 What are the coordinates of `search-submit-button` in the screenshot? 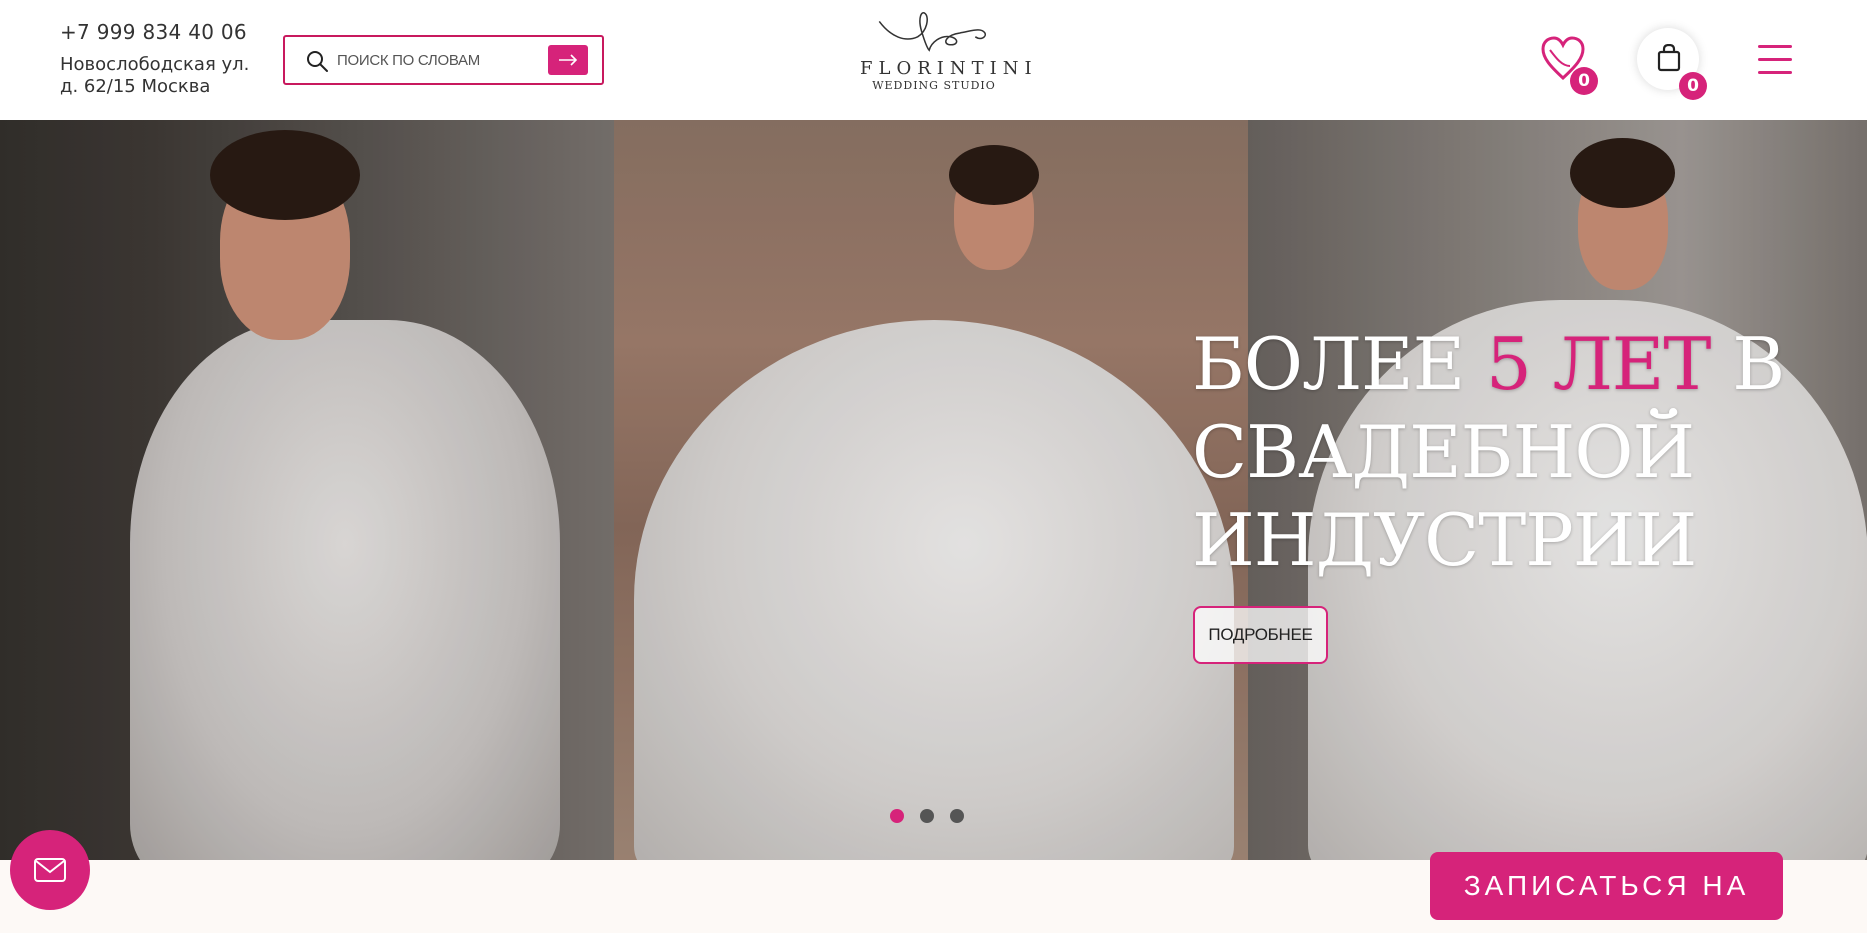 It's located at (568, 60).